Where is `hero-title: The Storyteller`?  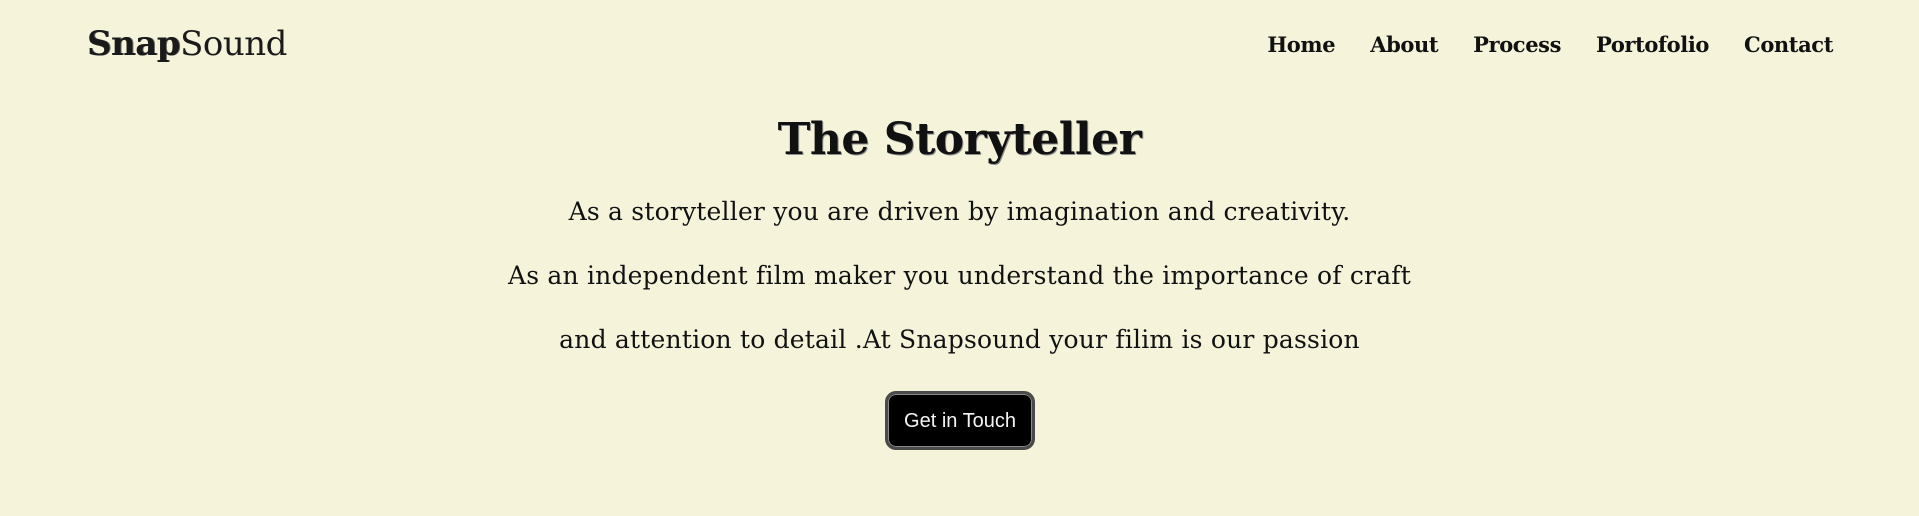 hero-title: The Storyteller is located at coordinates (959, 139).